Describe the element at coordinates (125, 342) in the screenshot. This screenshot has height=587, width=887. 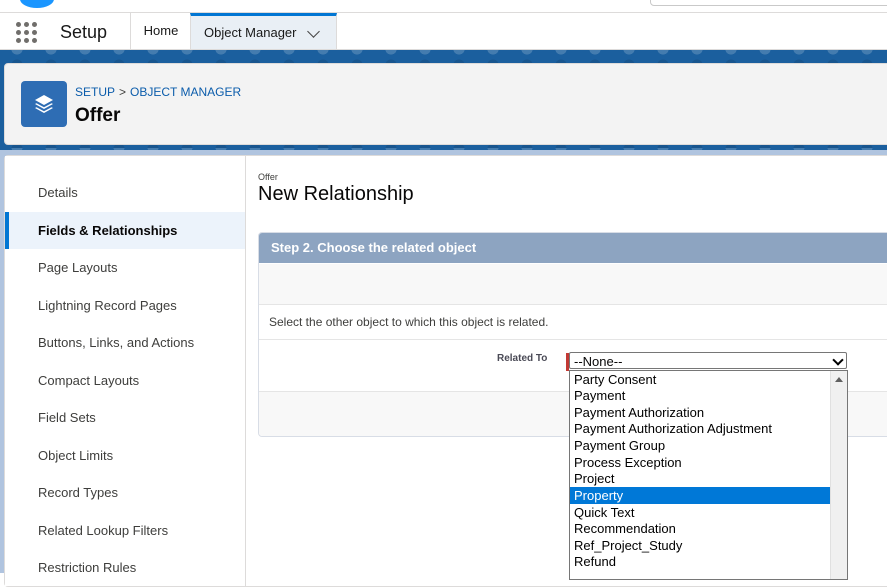
I see `sidebar-item-buttons-links-actions: Buttons, Links, and Actions` at that location.